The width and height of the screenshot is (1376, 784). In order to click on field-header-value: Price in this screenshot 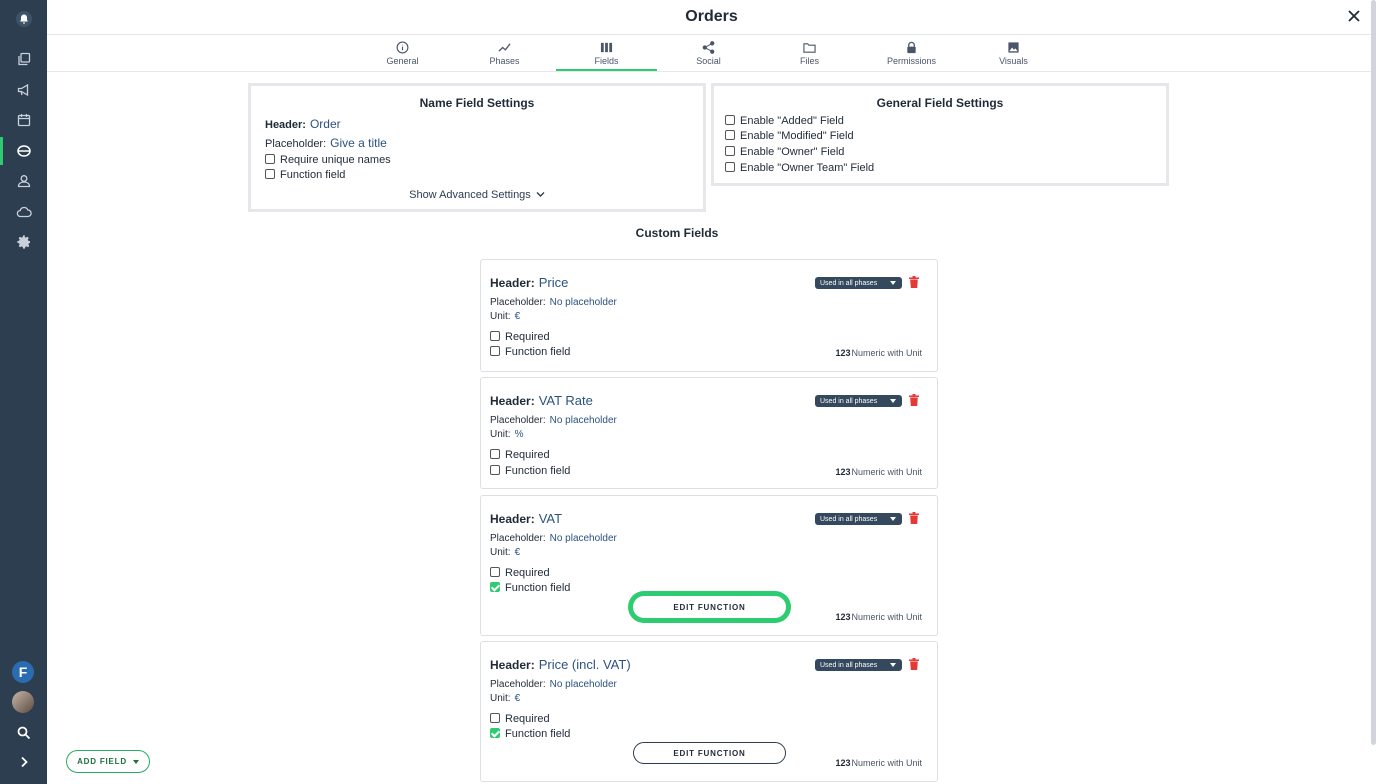, I will do `click(554, 282)`.